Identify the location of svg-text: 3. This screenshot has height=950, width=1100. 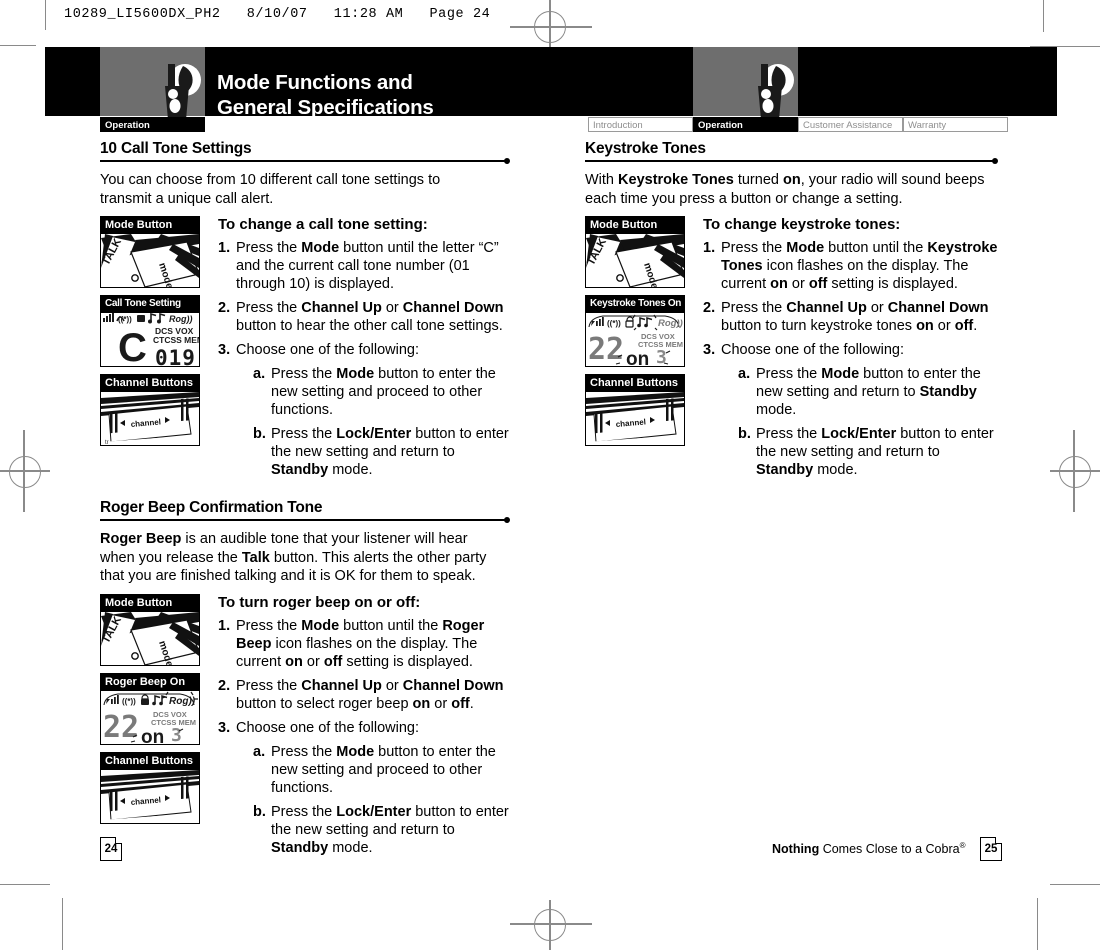
(176, 734).